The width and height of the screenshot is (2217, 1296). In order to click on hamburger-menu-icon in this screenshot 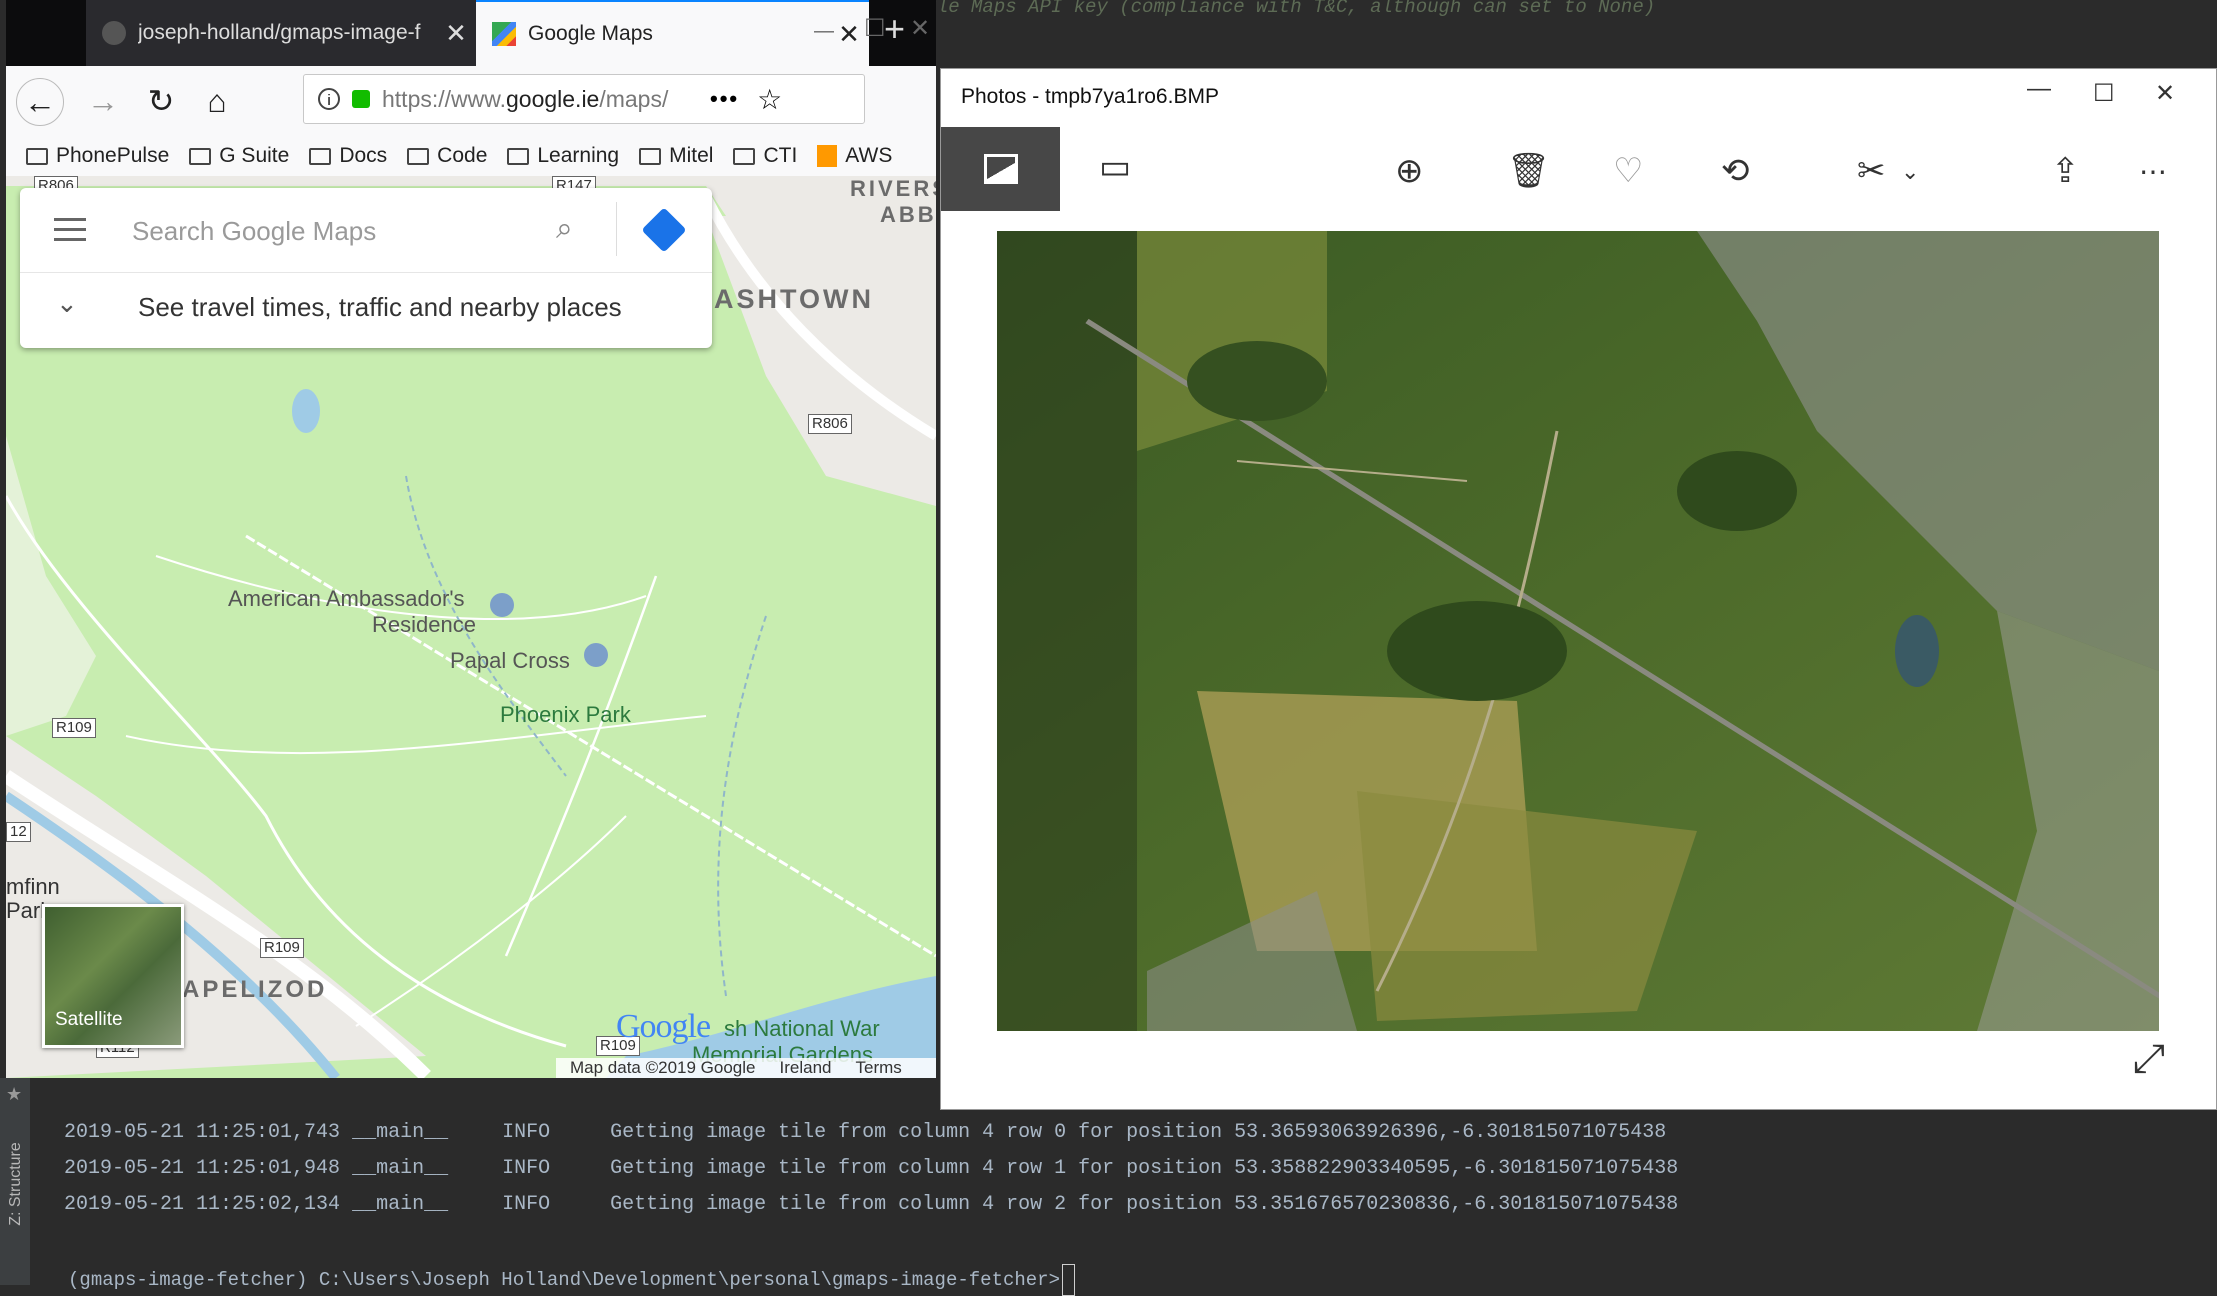, I will do `click(70, 233)`.